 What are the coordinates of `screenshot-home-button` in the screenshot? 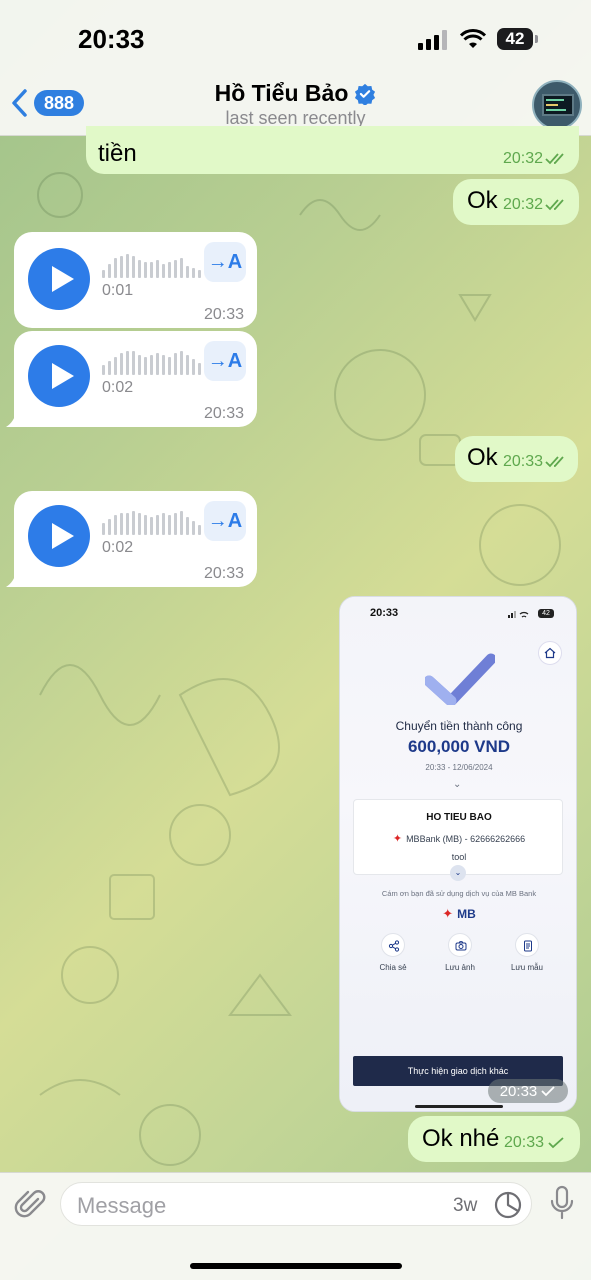 It's located at (550, 653).